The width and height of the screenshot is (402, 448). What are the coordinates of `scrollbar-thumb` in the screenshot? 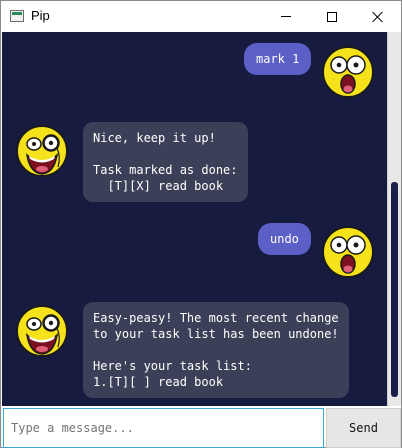 It's located at (394, 289).